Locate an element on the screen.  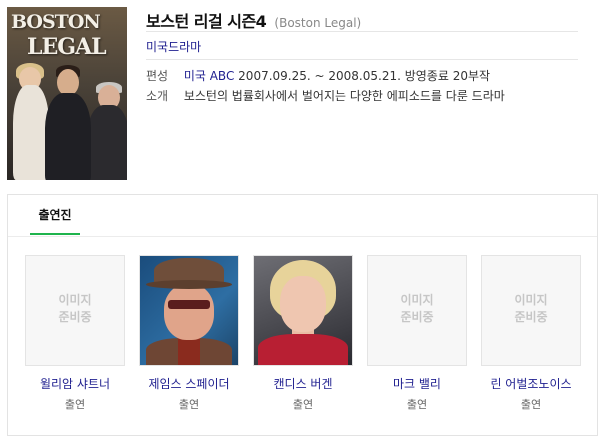
tab-cast: 출연진 is located at coordinates (55, 215).